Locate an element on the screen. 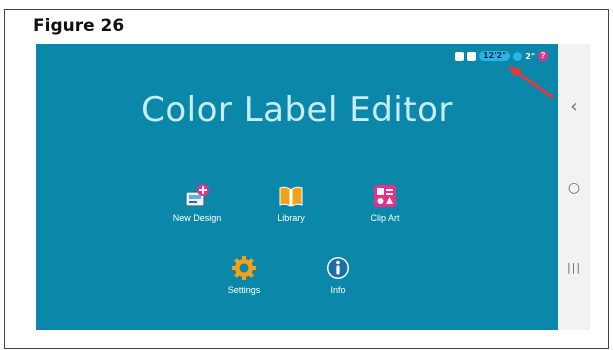 The image size is (613, 350). new-design-icon is located at coordinates (197, 196).